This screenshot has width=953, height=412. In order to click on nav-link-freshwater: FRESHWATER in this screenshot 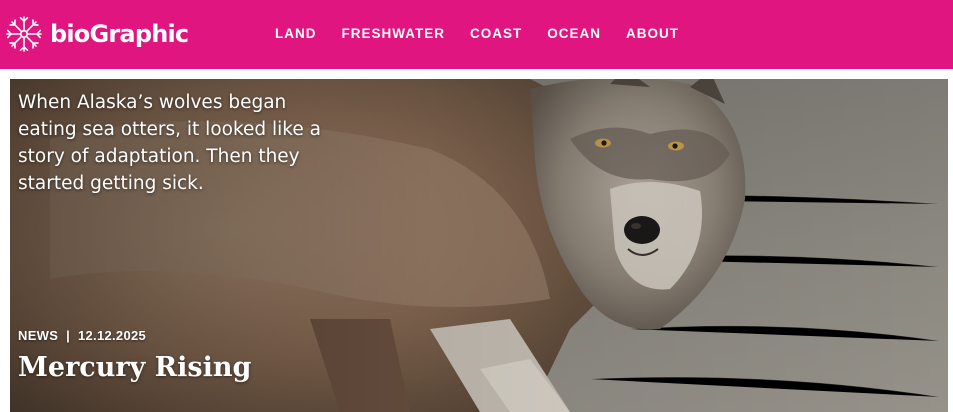, I will do `click(394, 34)`.